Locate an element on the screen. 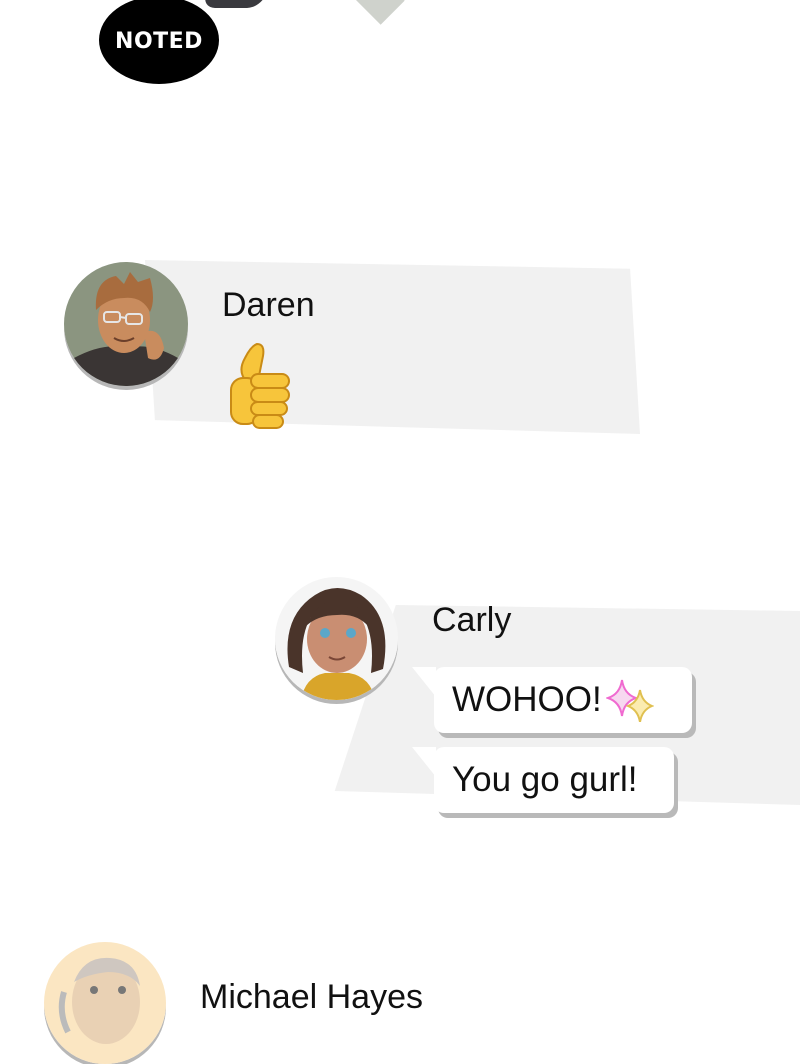  sender-name-carly: Carly is located at coordinates (472, 620).